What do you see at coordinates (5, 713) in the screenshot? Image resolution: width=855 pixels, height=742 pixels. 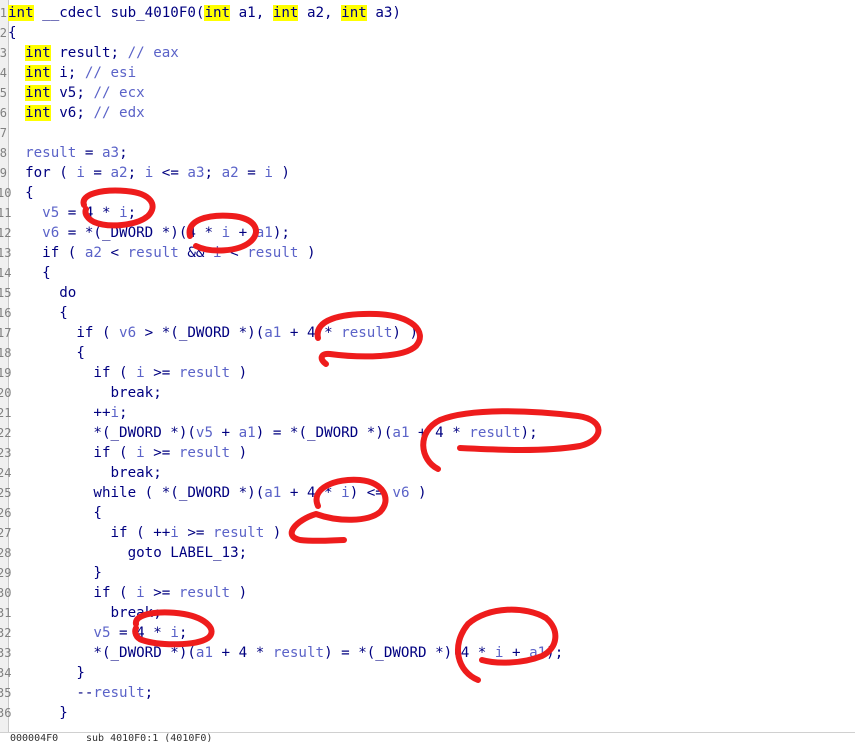 I see `line-number: 36` at bounding box center [5, 713].